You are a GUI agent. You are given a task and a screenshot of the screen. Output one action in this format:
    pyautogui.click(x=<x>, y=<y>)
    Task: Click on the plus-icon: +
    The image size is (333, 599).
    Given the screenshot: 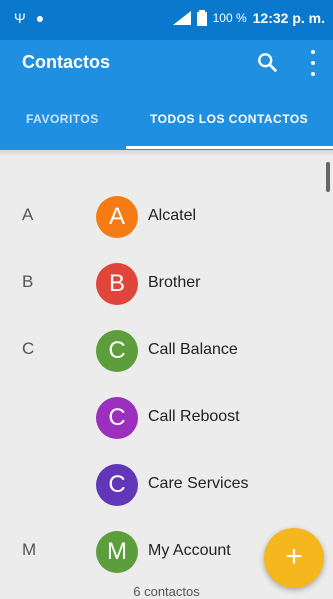 What is the action you would take?
    pyautogui.click(x=294, y=556)
    